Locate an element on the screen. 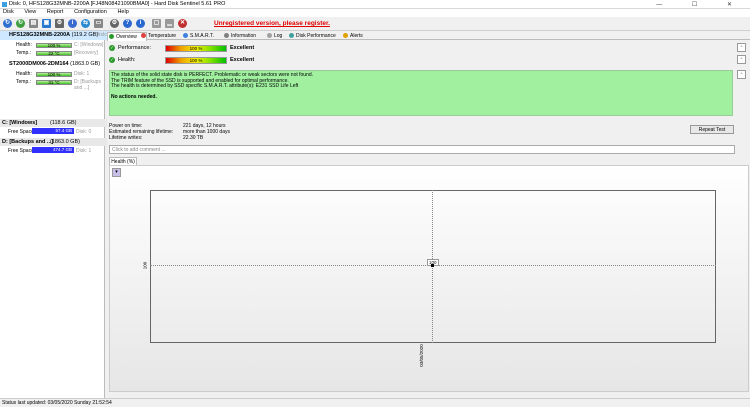 The width and height of the screenshot is (750, 407). volume-d-name: D: [Backups and ...] is located at coordinates (28, 142).